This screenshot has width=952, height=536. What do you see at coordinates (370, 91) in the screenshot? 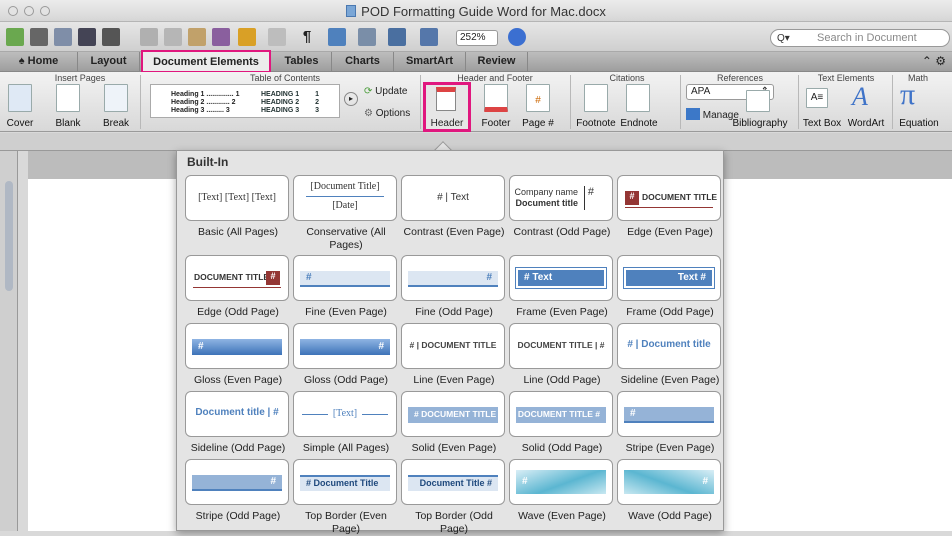
I see `update-icon: ⟳` at bounding box center [370, 91].